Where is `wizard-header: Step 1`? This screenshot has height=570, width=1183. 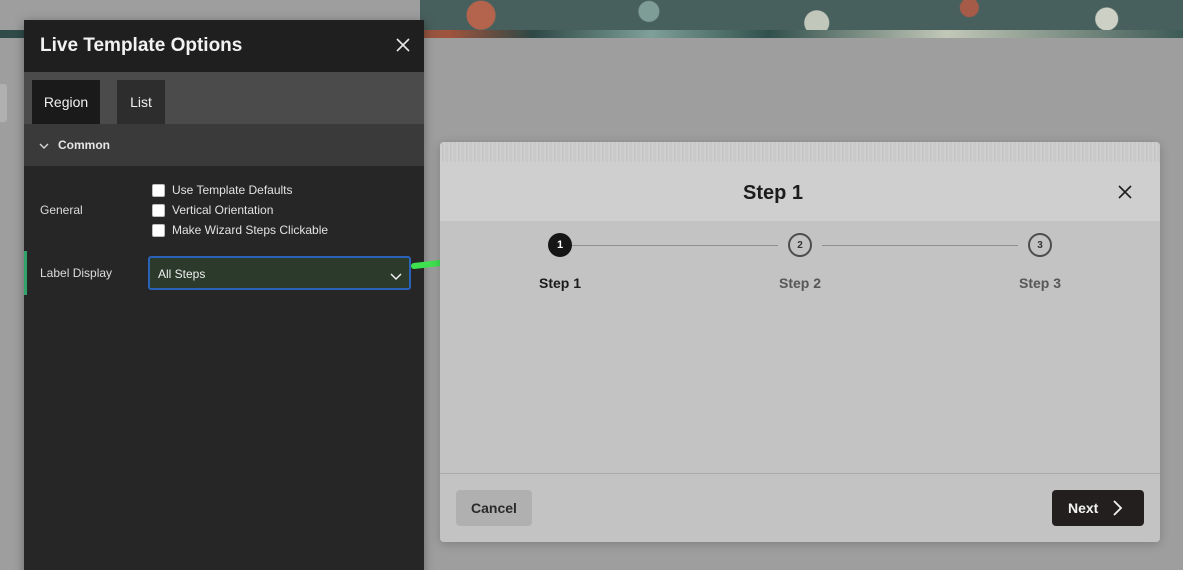 wizard-header: Step 1 is located at coordinates (800, 191).